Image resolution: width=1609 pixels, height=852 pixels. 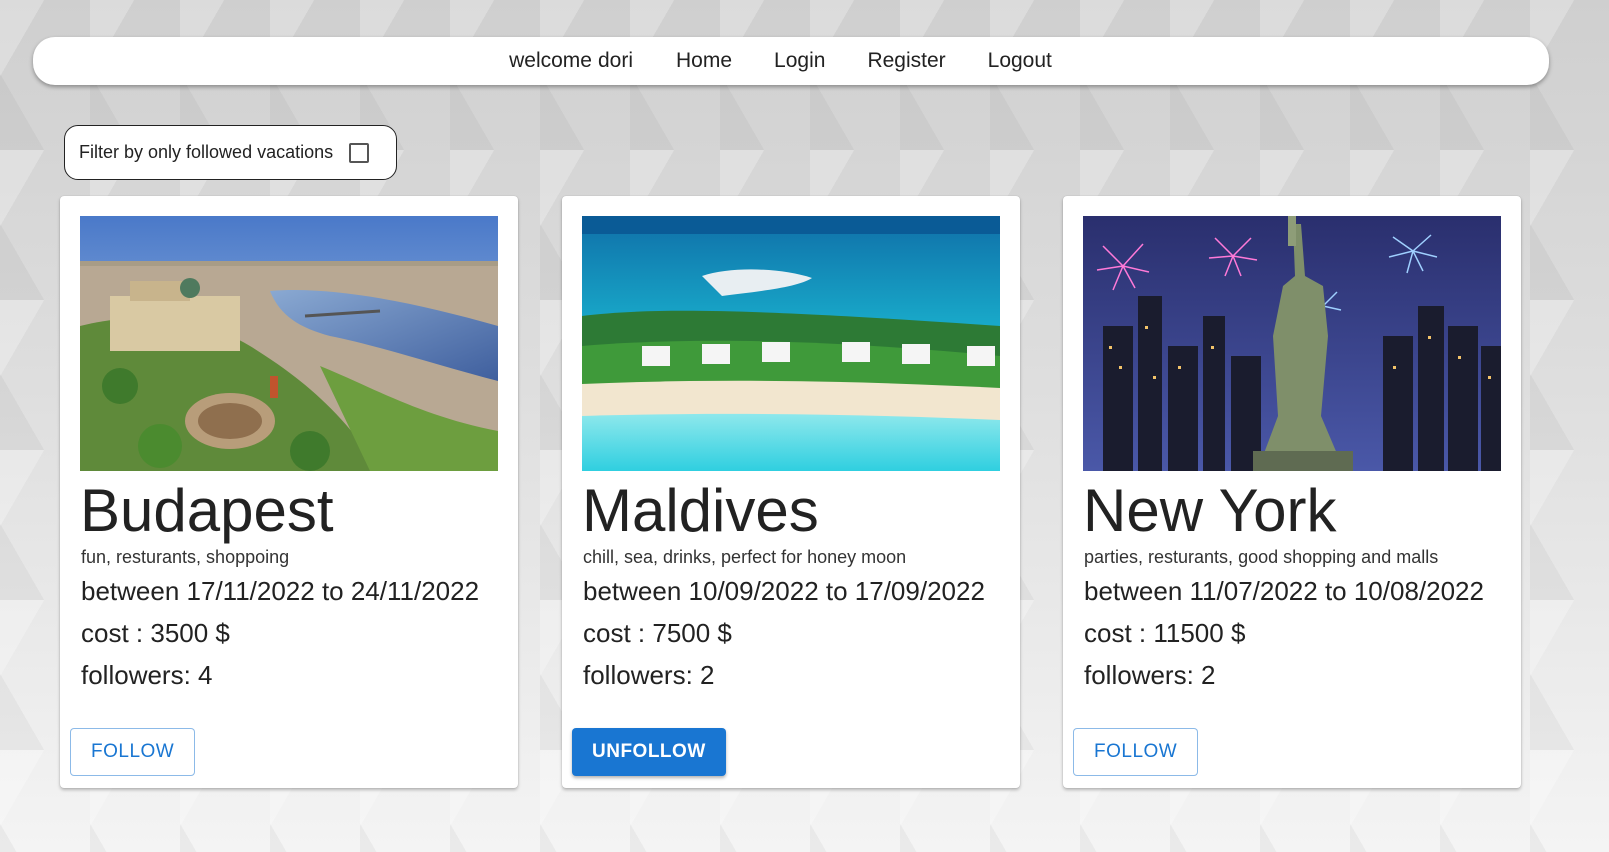 I want to click on welcome-message: welcome dori, so click(x=571, y=61).